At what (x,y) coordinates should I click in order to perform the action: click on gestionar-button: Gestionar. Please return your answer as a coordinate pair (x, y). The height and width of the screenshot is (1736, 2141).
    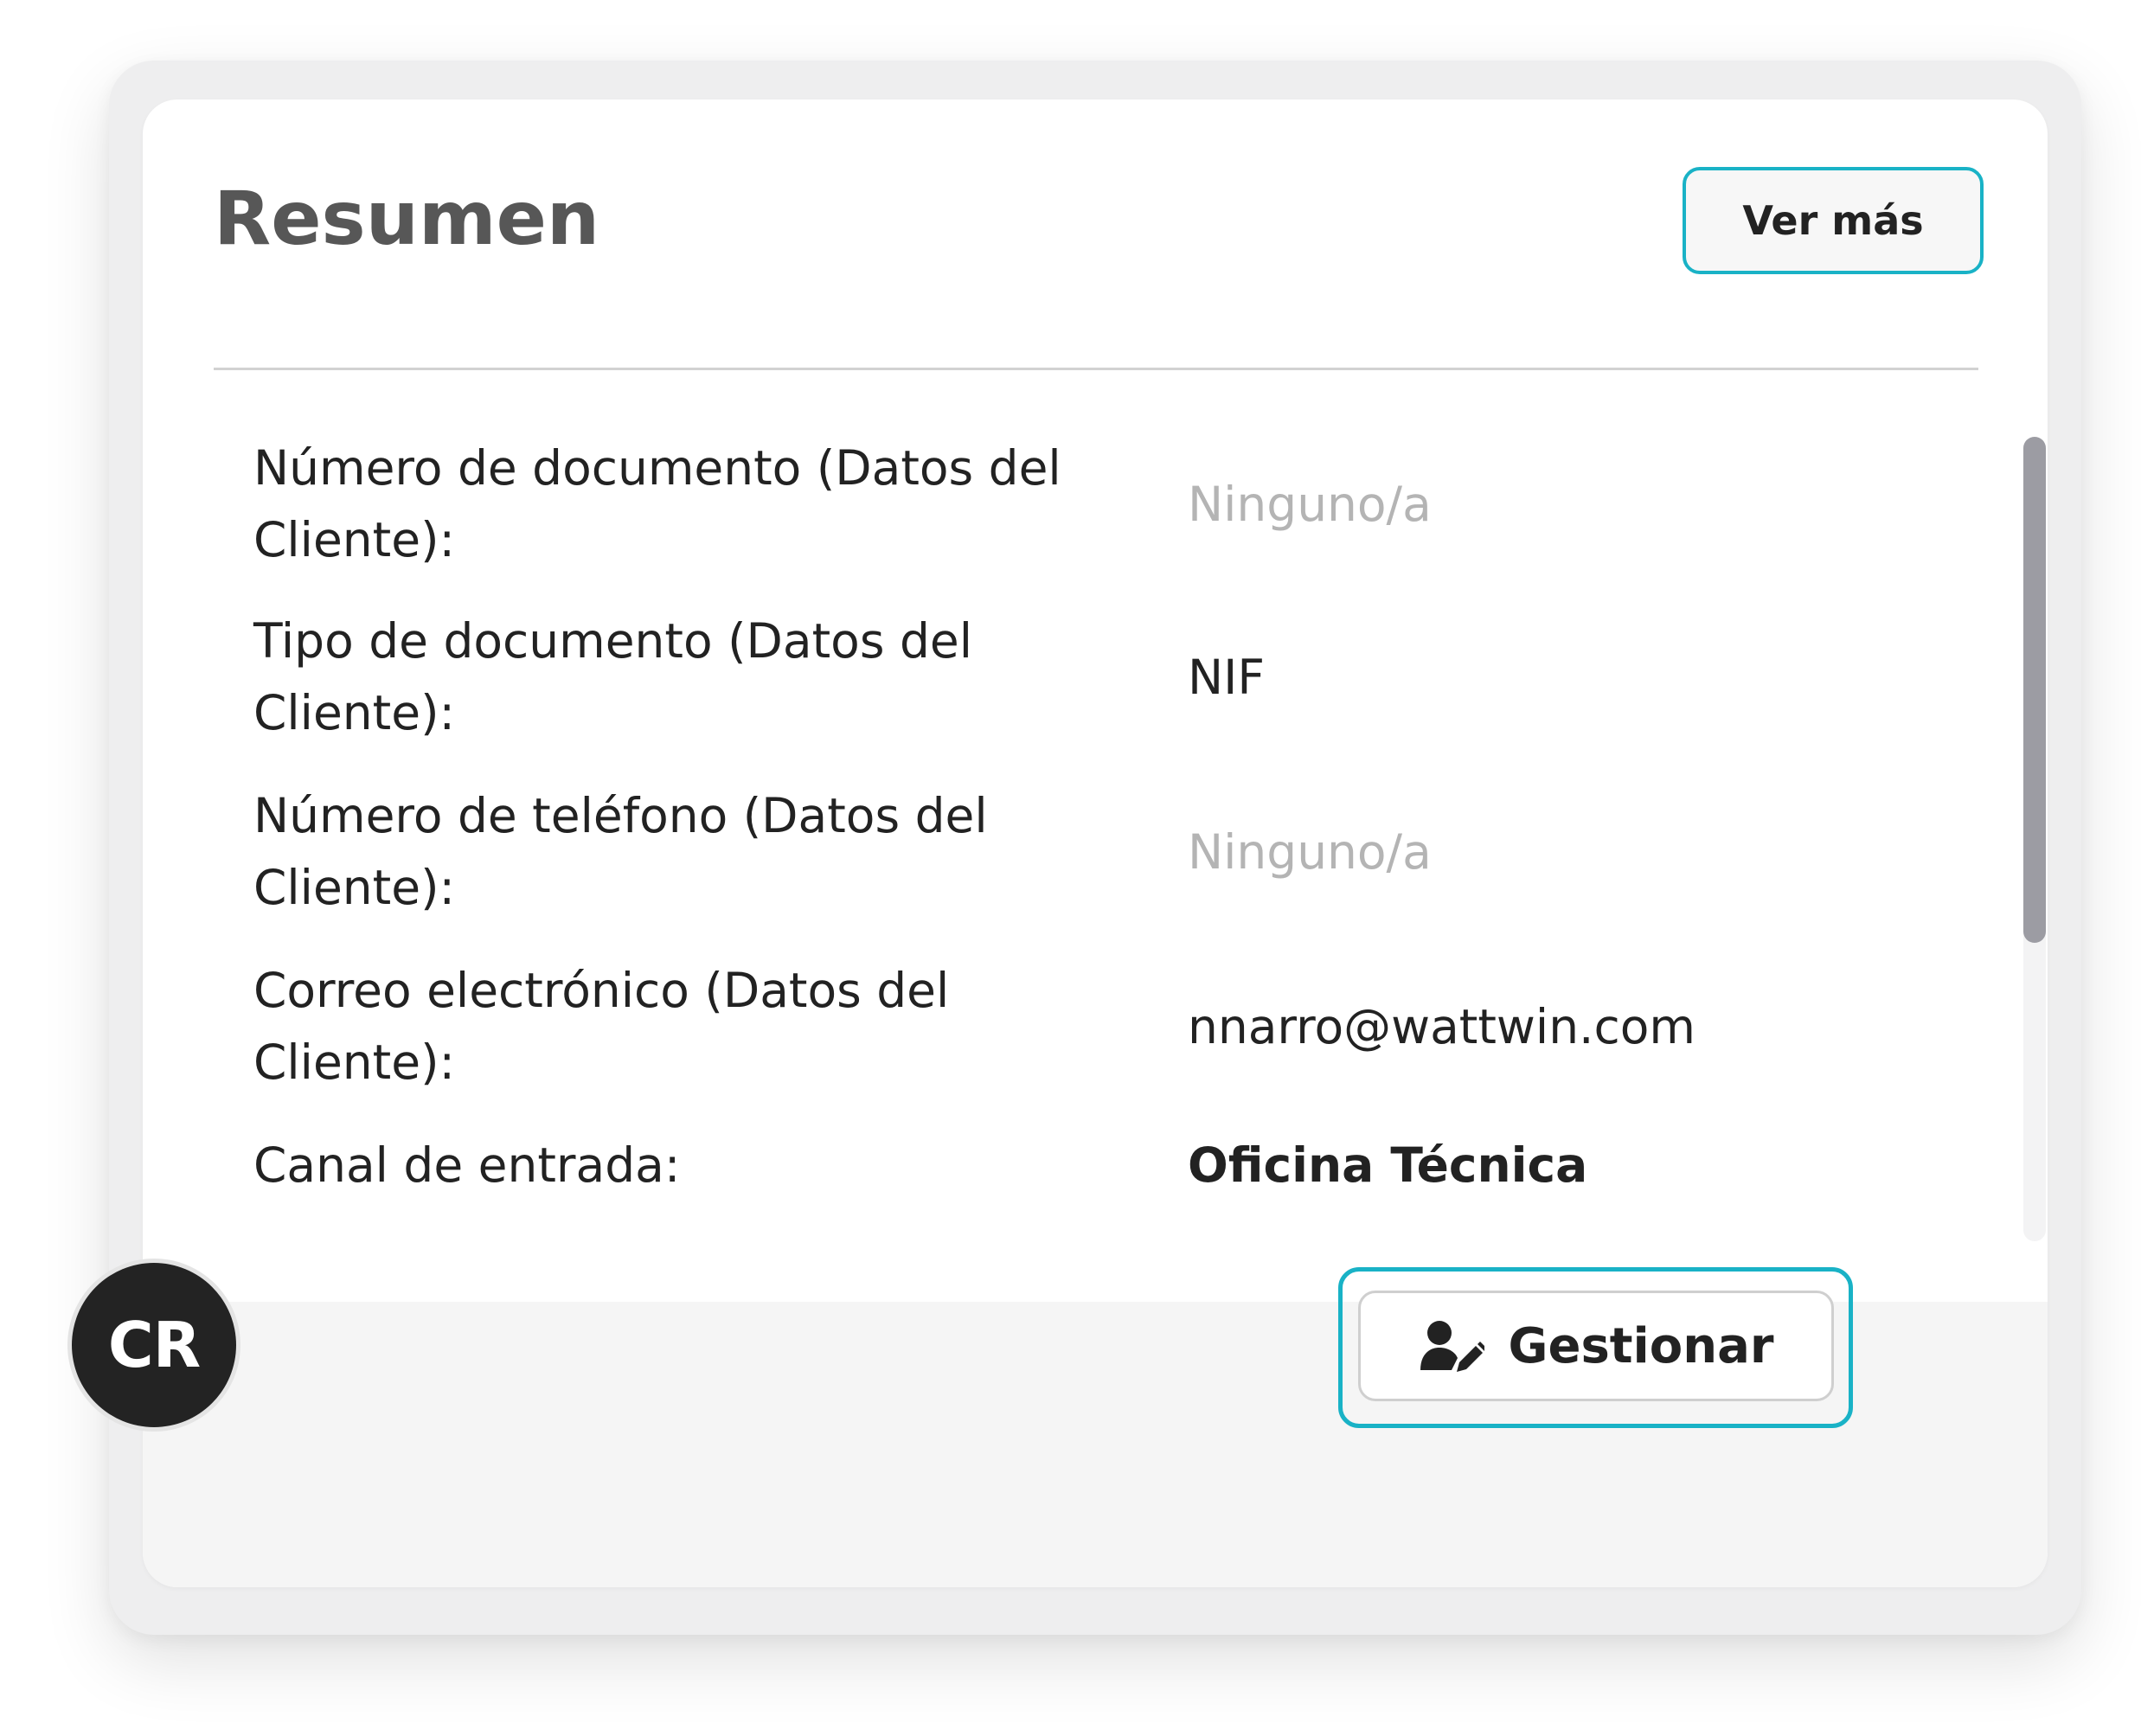
    Looking at the image, I should click on (1596, 1346).